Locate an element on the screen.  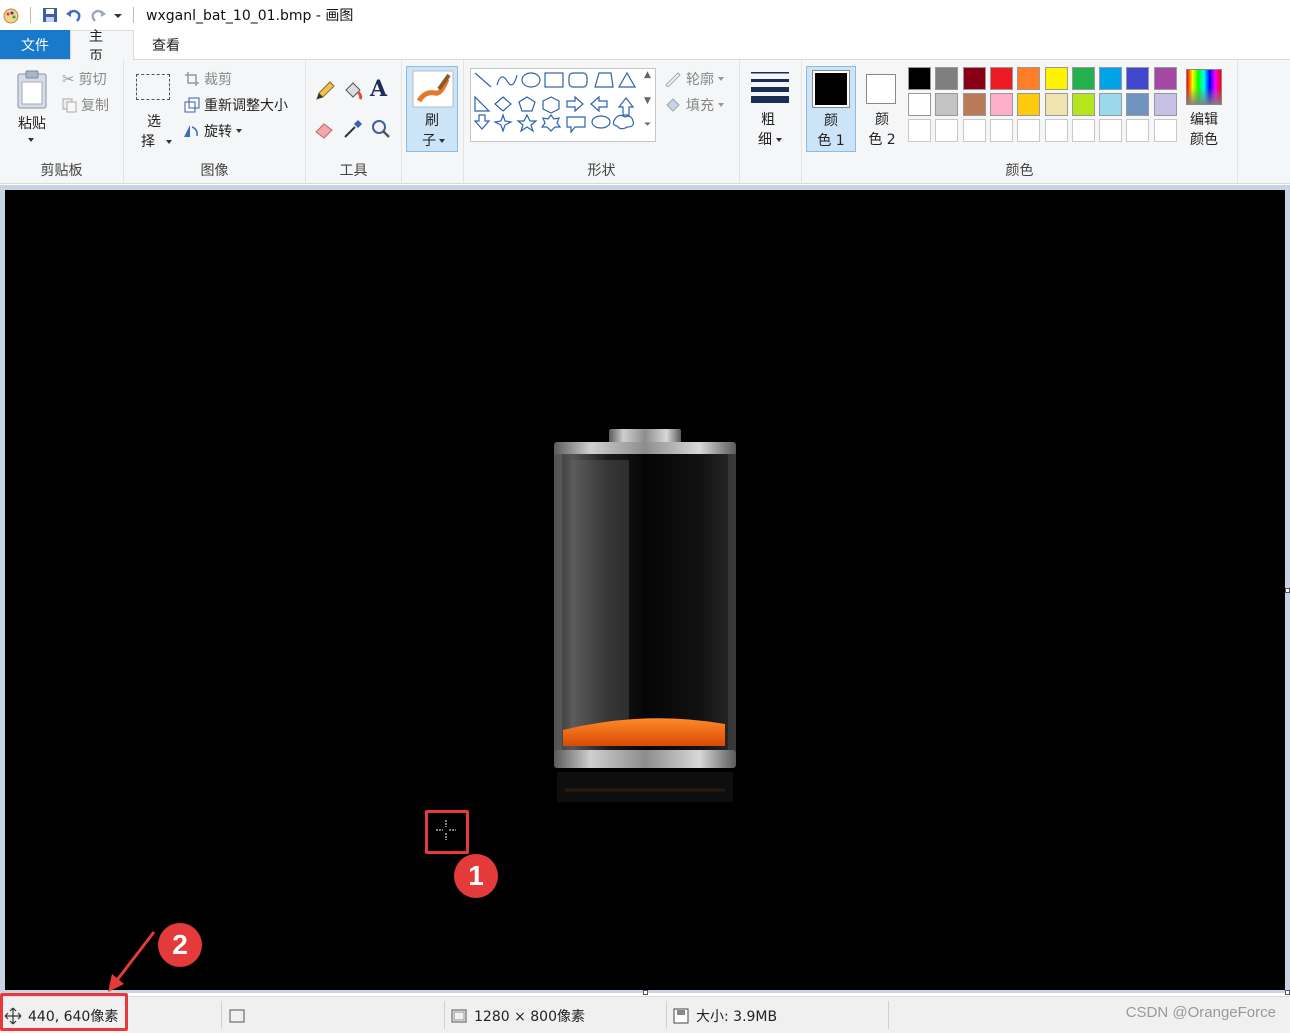
magnifier-icon is located at coordinates (381, 129).